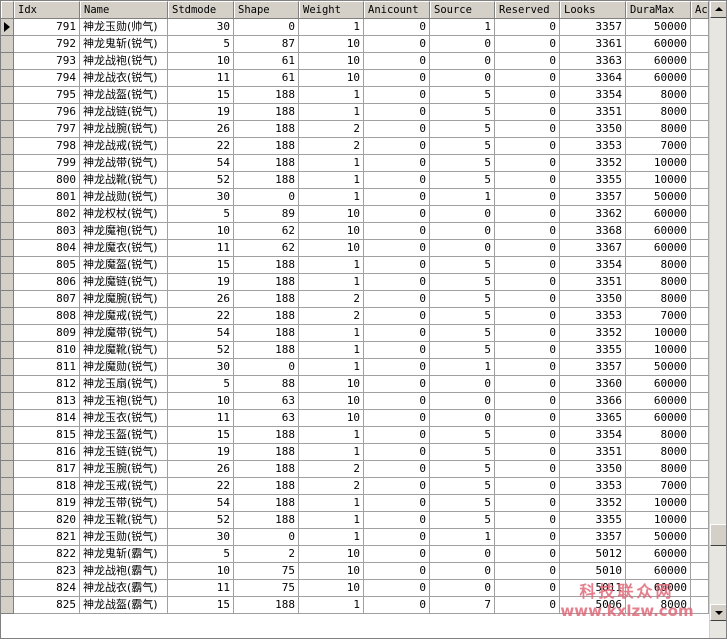  I want to click on table-row: 797 神龙战腕(锐气) 26 188 2 0 5 0 3350 8000, so click(355, 129).